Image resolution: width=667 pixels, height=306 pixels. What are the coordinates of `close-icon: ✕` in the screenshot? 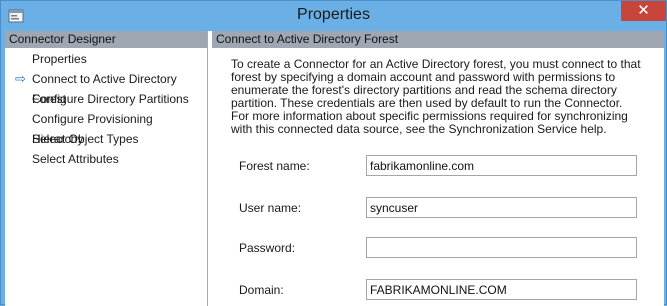 It's located at (643, 10).